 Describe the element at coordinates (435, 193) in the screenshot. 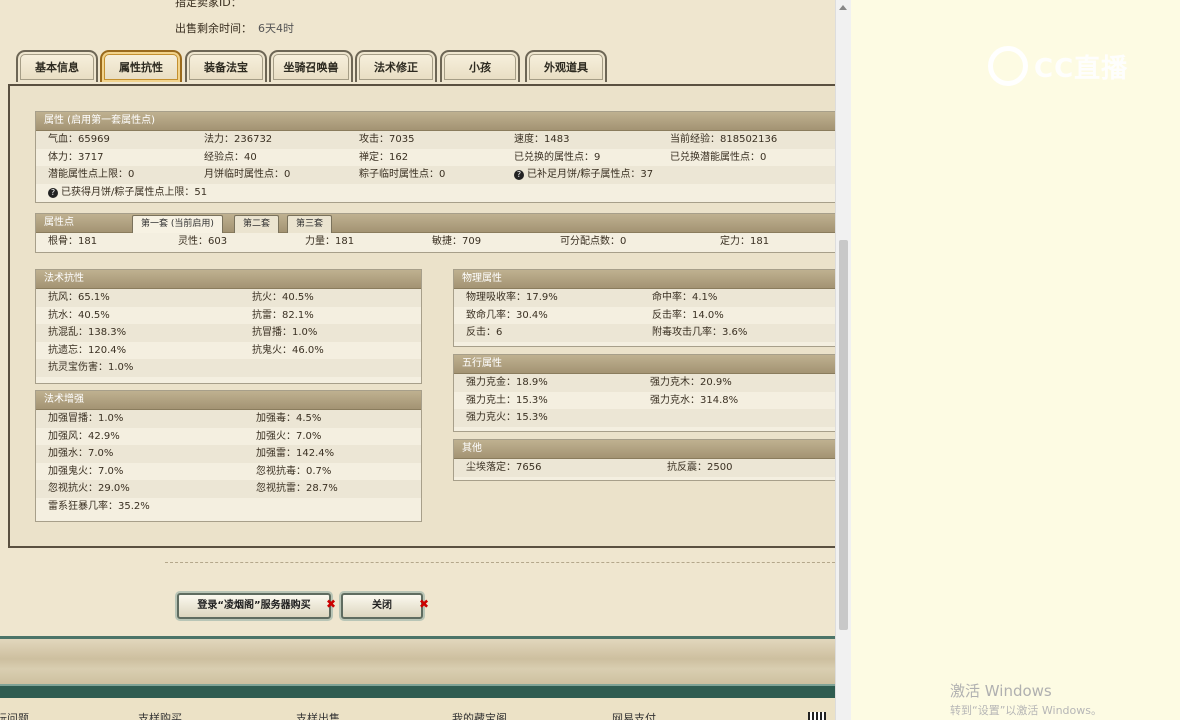

I see `attr-row: ? 已获得月饼/粽子属性点上限：51` at that location.